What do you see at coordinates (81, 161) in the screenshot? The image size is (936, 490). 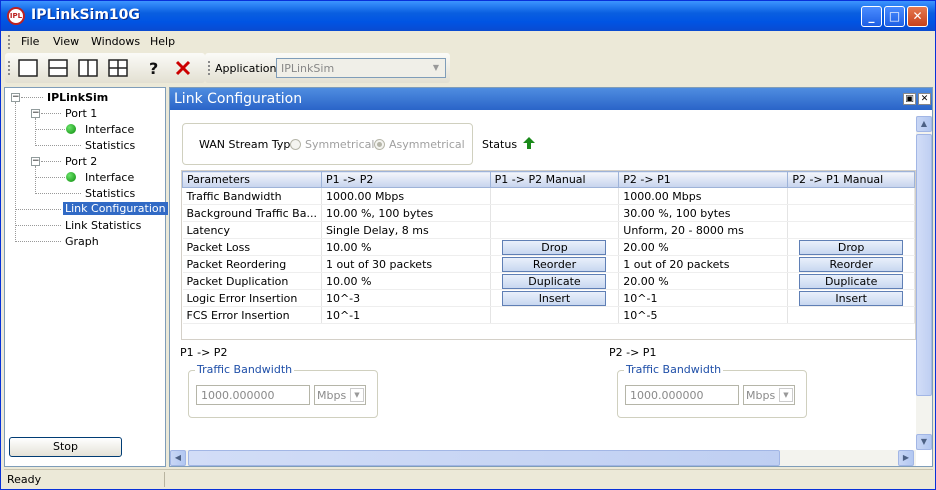 I see `tree-port2: Port 2` at bounding box center [81, 161].